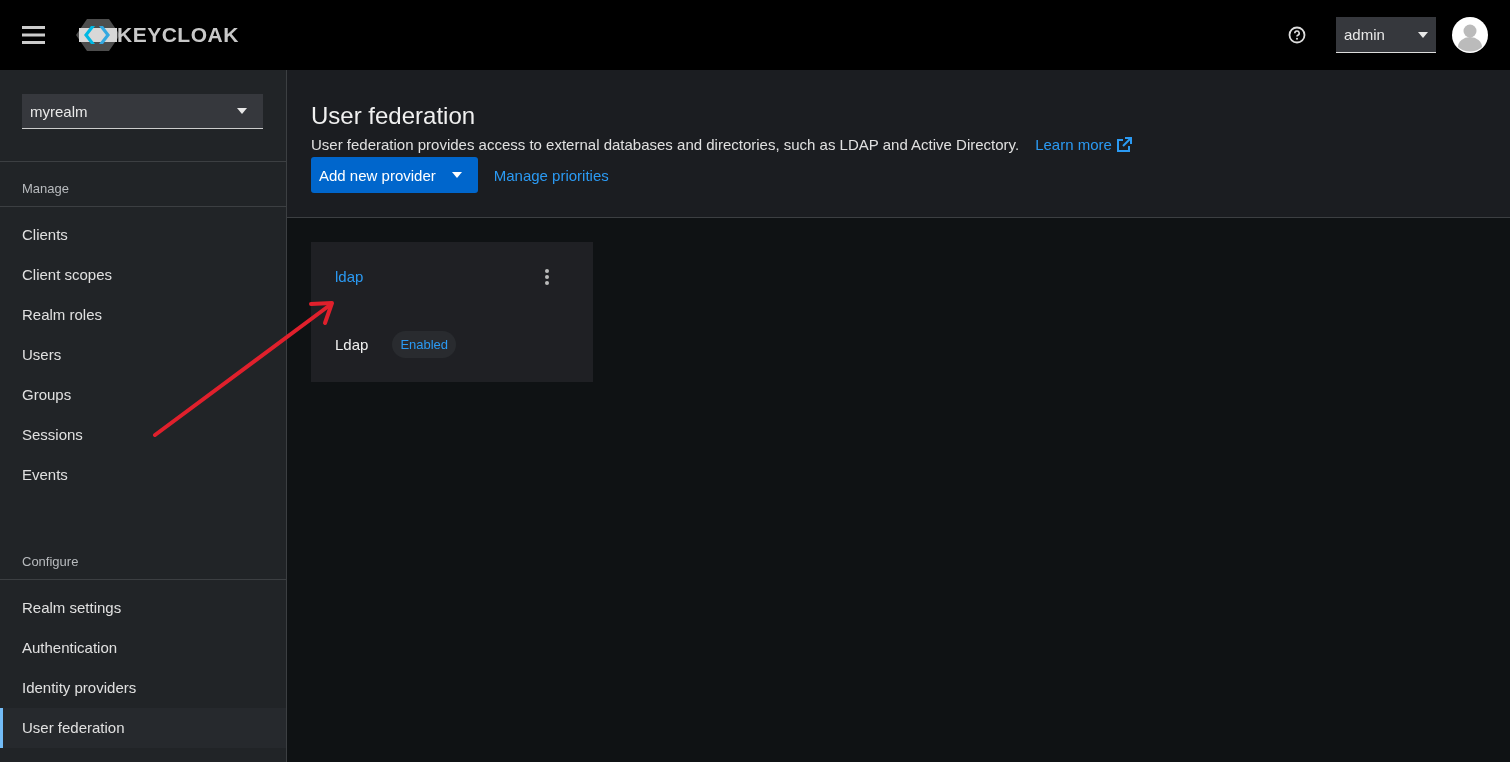 The height and width of the screenshot is (762, 1510). Describe the element at coordinates (551, 175) in the screenshot. I see `manage-priorities-link: Manage priorities` at that location.